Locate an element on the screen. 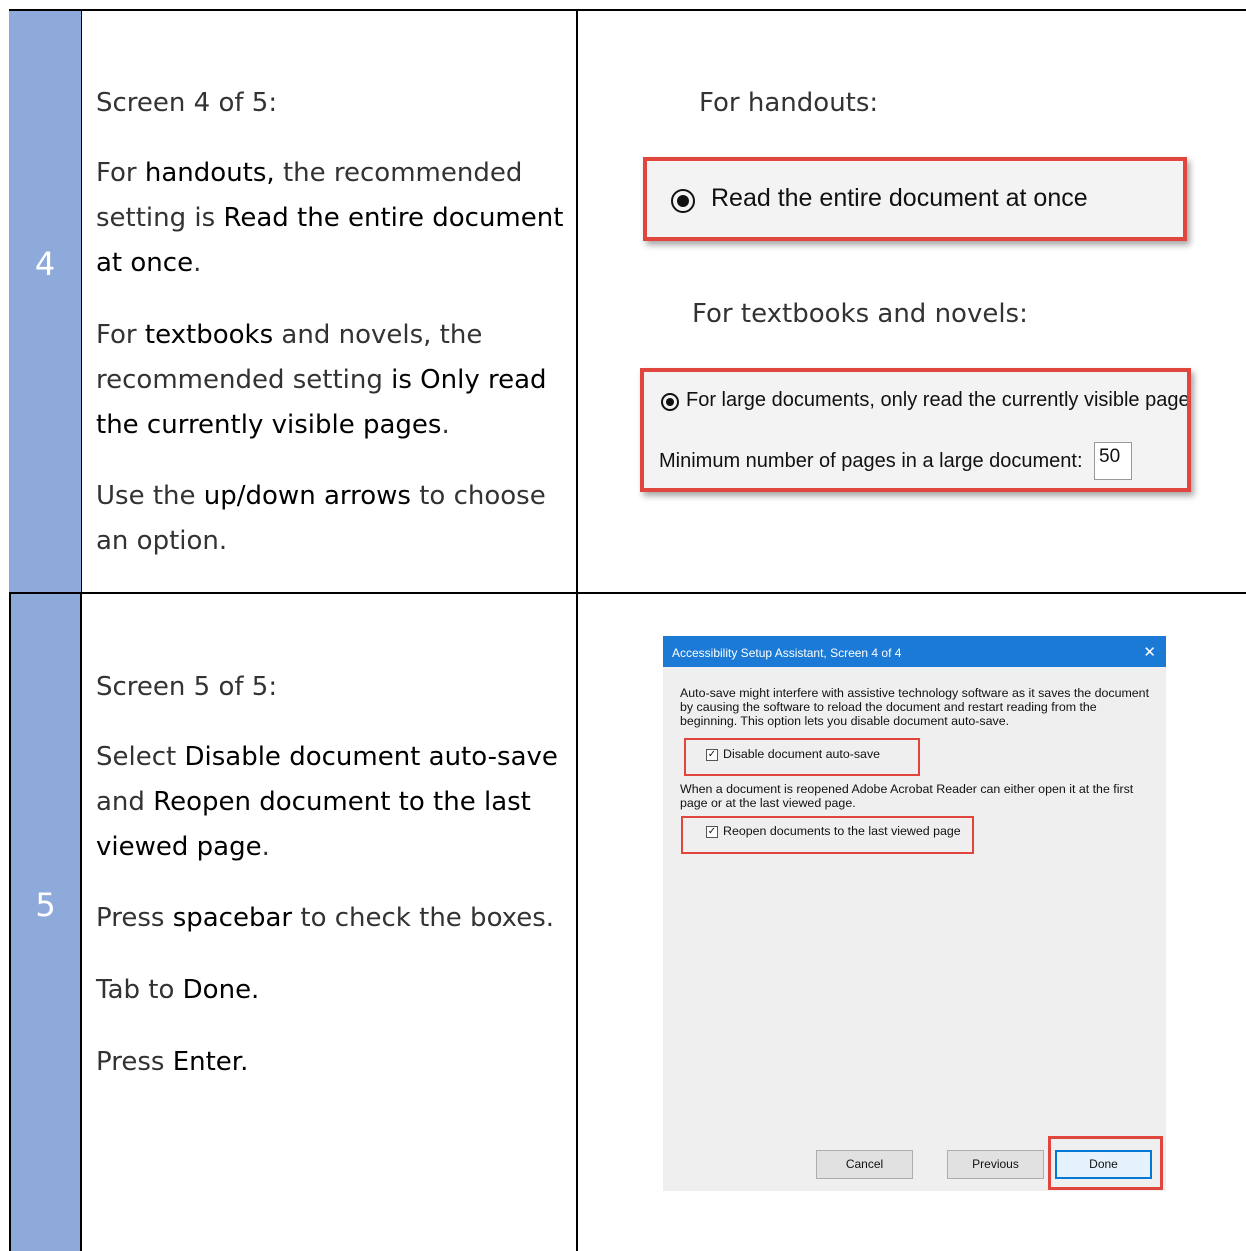 The image size is (1246, 1251). row5-spacebar-paragraph: Press spacebar to check the boxes. is located at coordinates (325, 918).